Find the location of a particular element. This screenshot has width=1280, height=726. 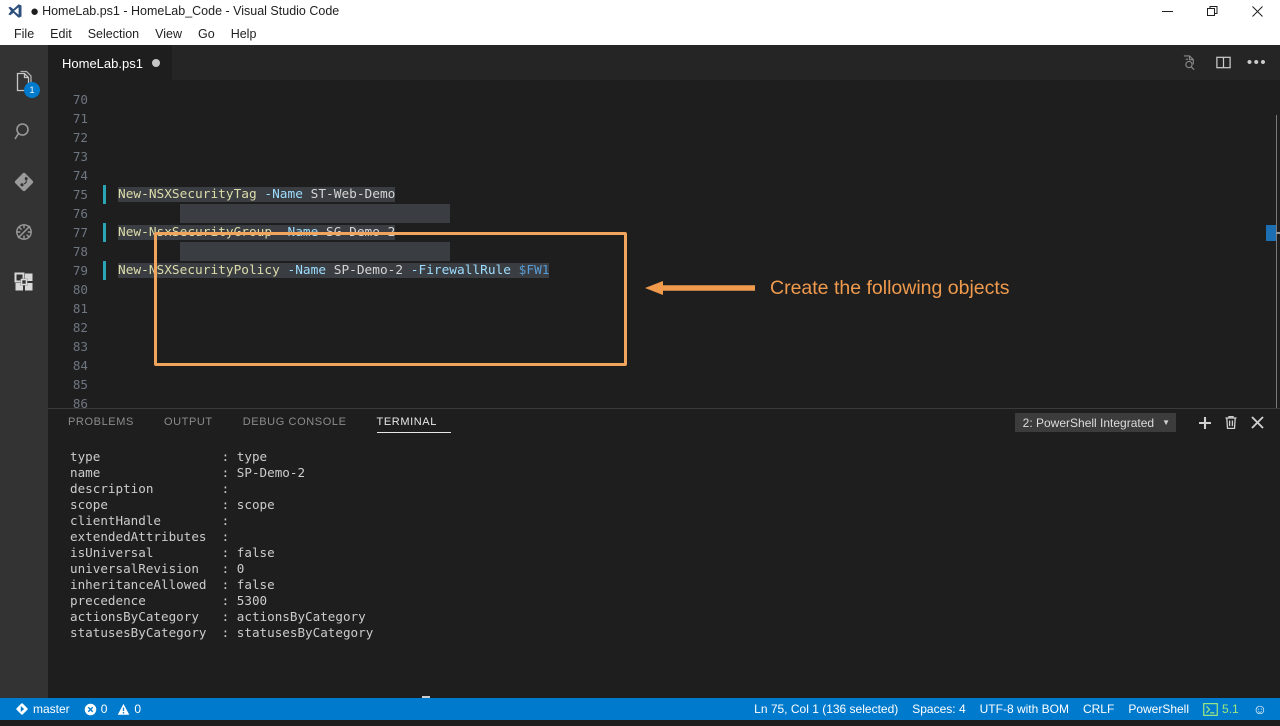

code-line: 71 is located at coordinates (664, 118).